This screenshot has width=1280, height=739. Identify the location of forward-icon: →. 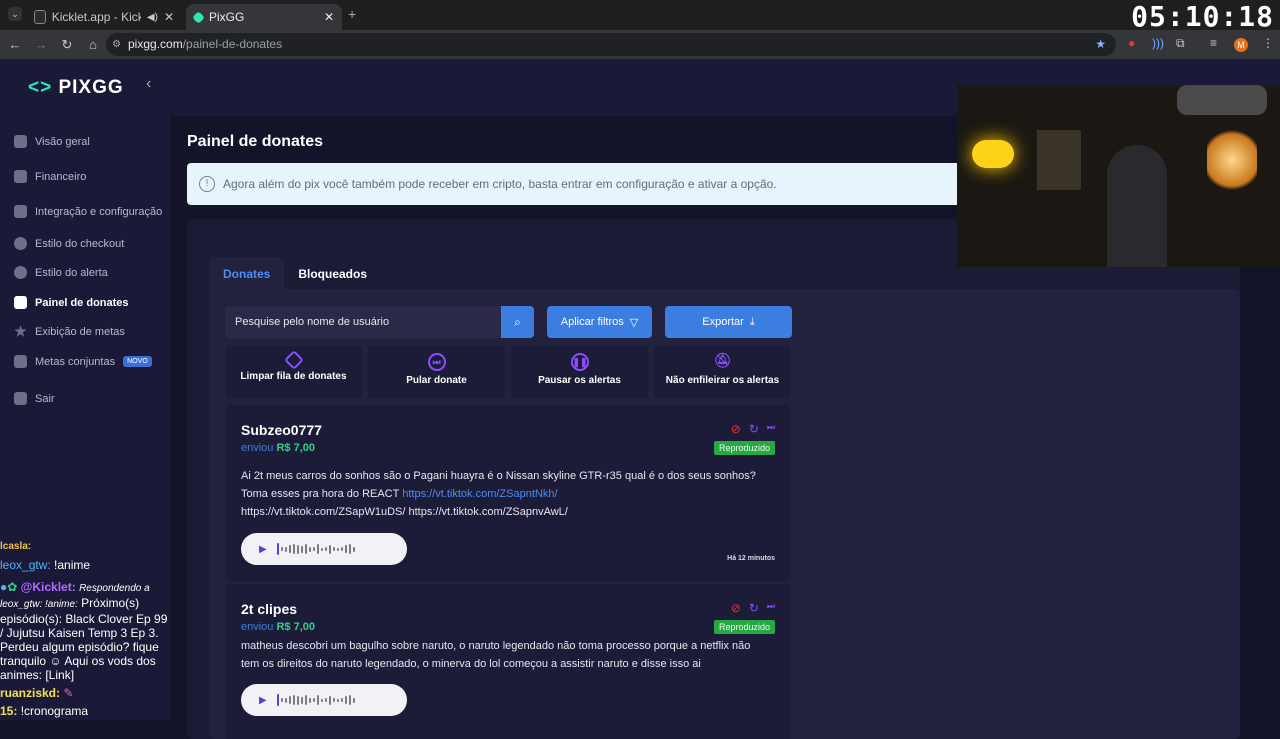
(41, 44).